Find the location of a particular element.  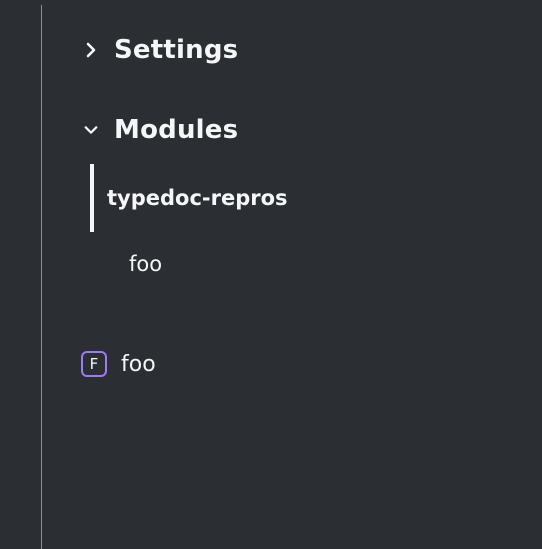

active-indicator is located at coordinates (92, 198).